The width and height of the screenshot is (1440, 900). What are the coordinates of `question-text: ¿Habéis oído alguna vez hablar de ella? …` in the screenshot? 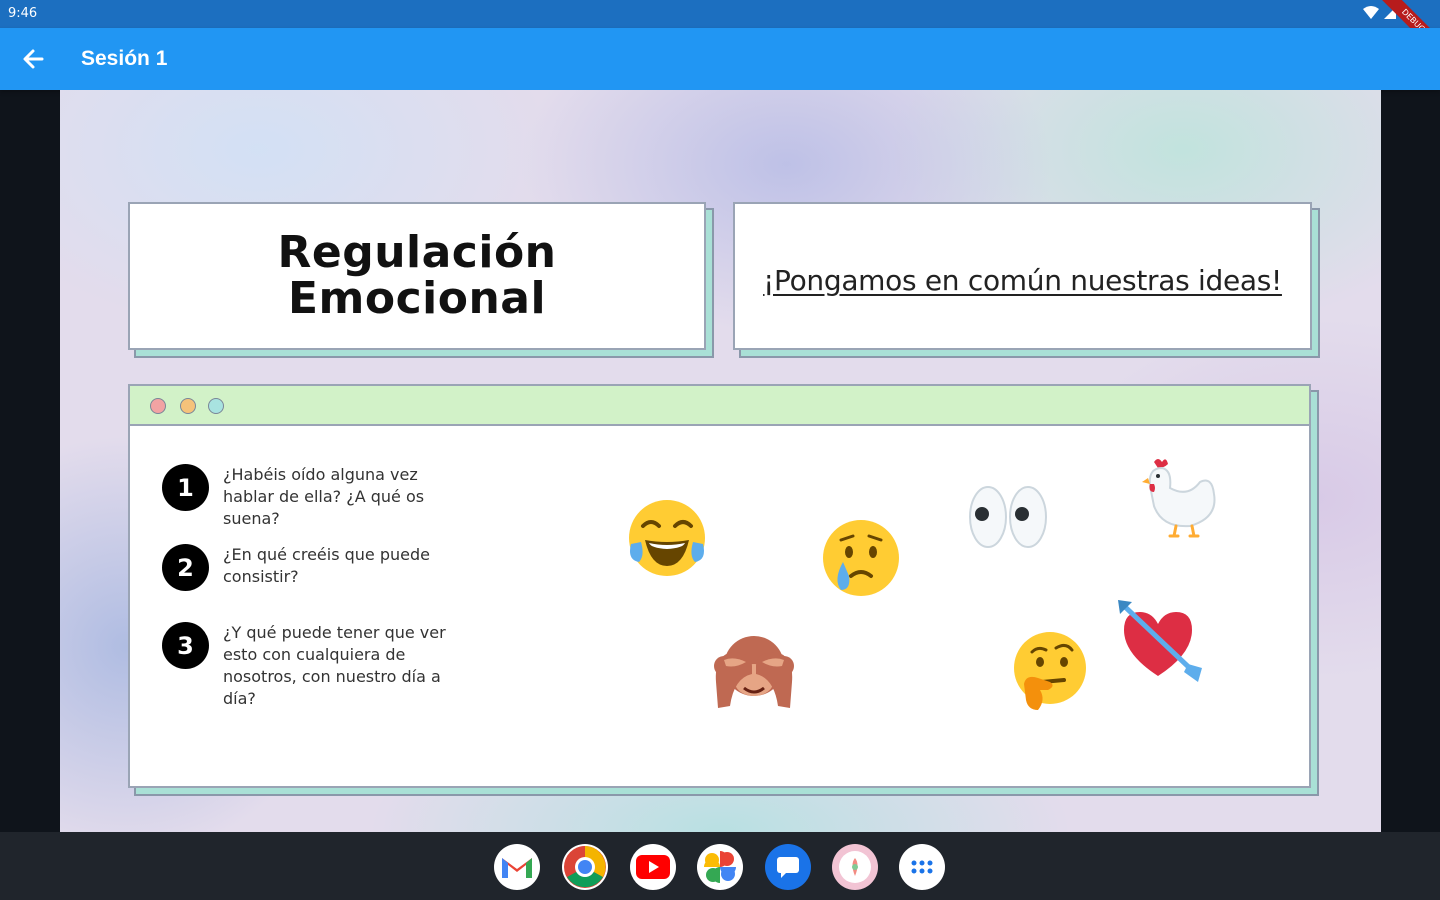 It's located at (324, 496).